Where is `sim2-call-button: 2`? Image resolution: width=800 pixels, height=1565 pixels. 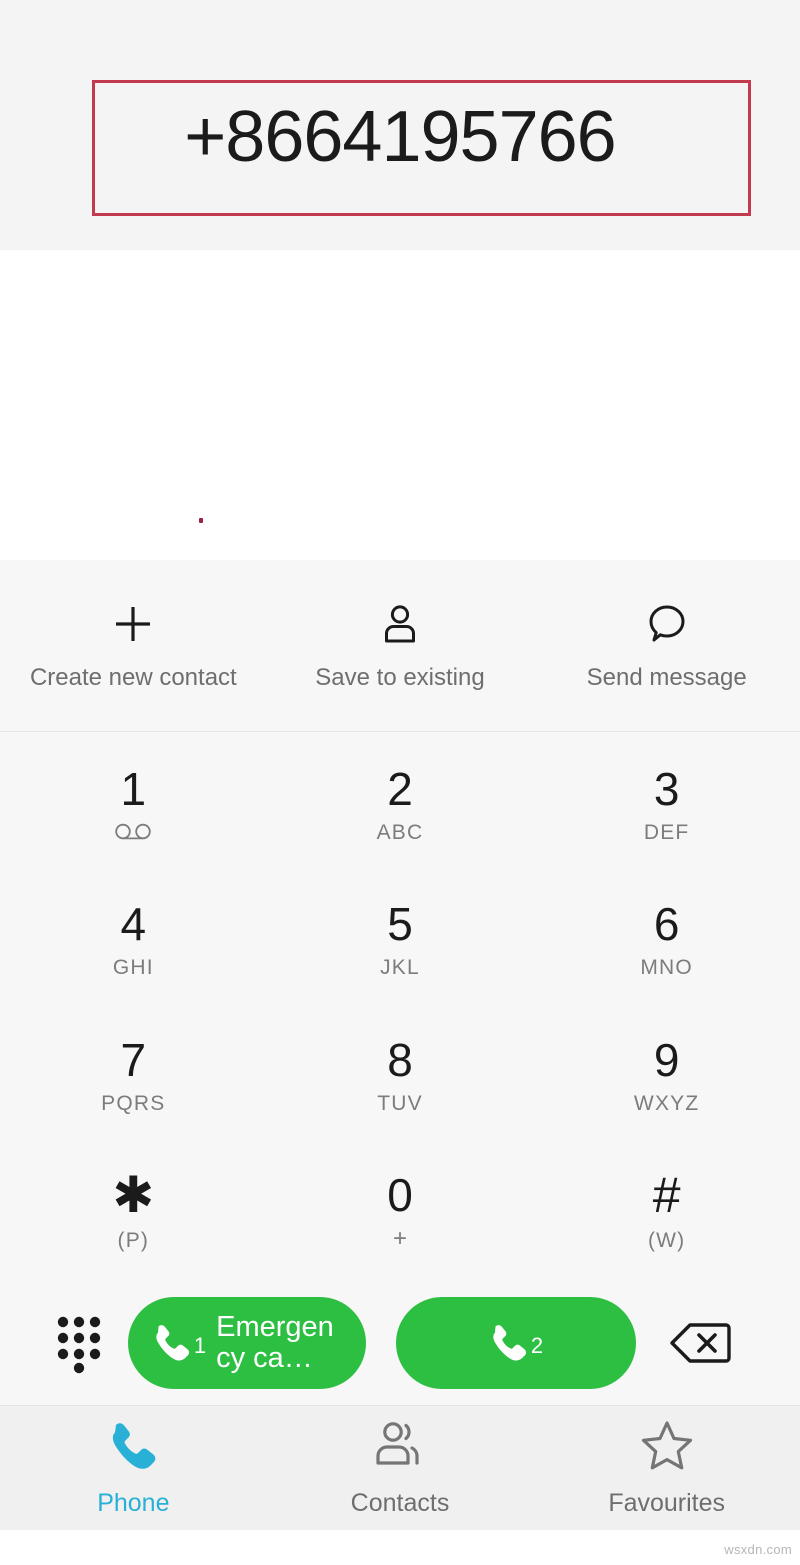
sim2-call-button: 2 is located at coordinates (516, 1342).